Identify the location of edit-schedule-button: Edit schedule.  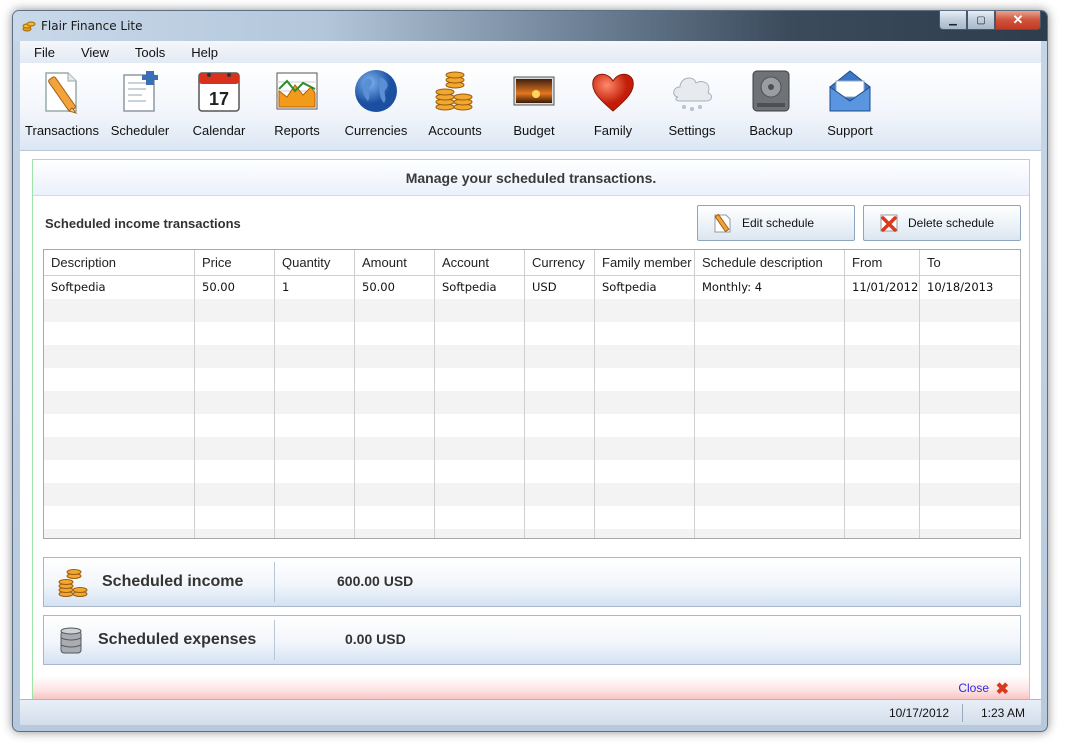
(776, 223).